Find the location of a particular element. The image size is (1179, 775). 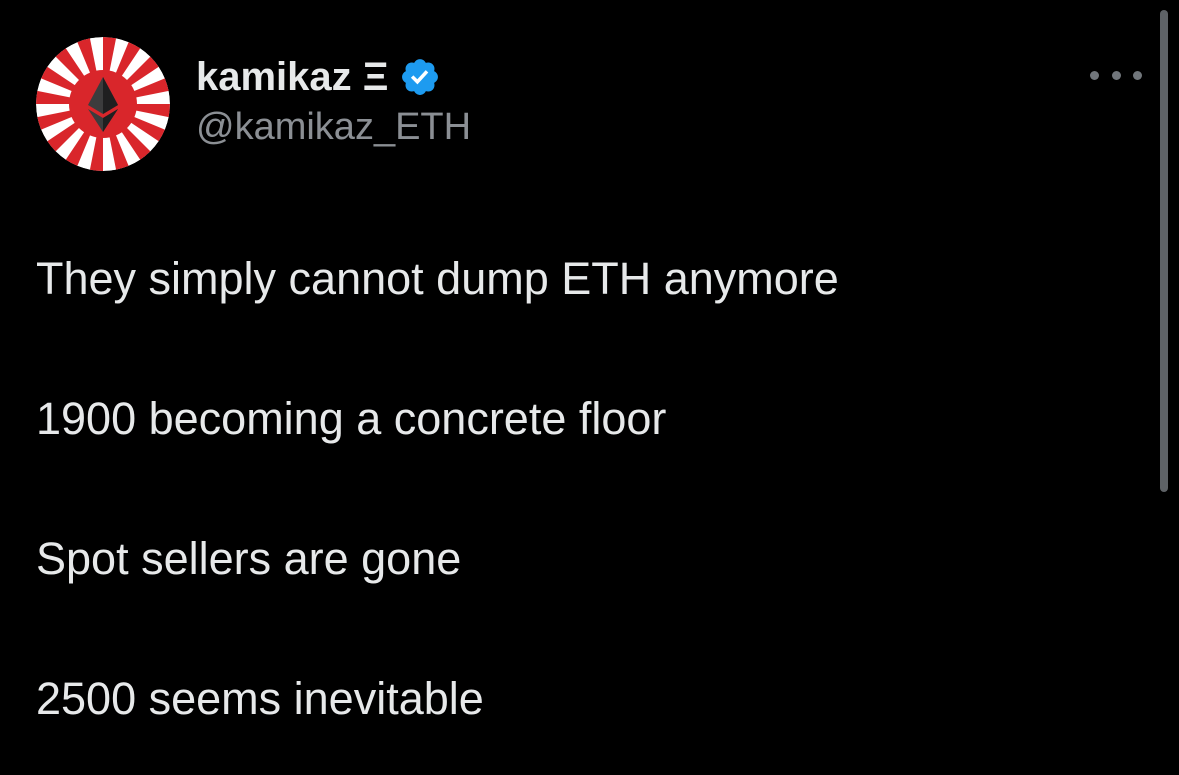

scrollbar is located at coordinates (1164, 251).